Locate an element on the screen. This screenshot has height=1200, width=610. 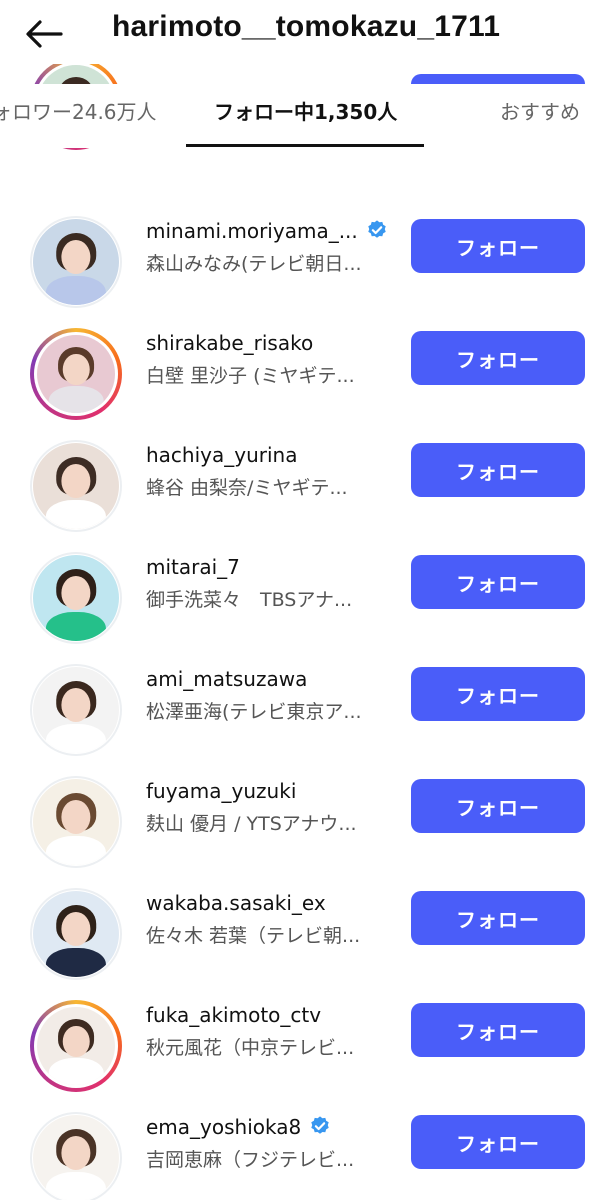
list-item: fuyama_yuzuki 麸山 優月 / YTSアナウ... フォロー is located at coordinates (305, 817).